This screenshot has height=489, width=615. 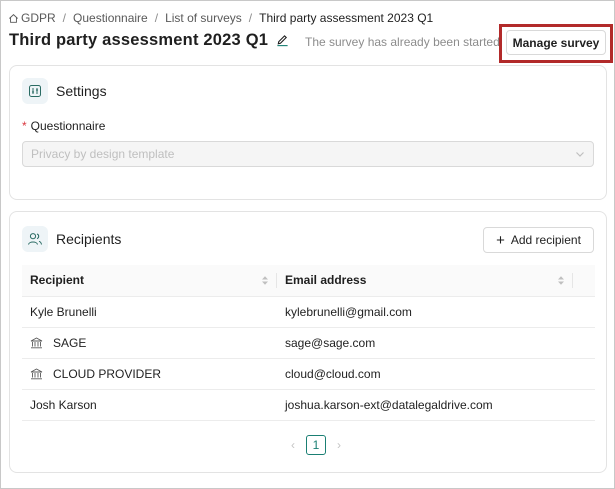 I want to click on recipients-heading: Recipients, so click(x=71, y=239).